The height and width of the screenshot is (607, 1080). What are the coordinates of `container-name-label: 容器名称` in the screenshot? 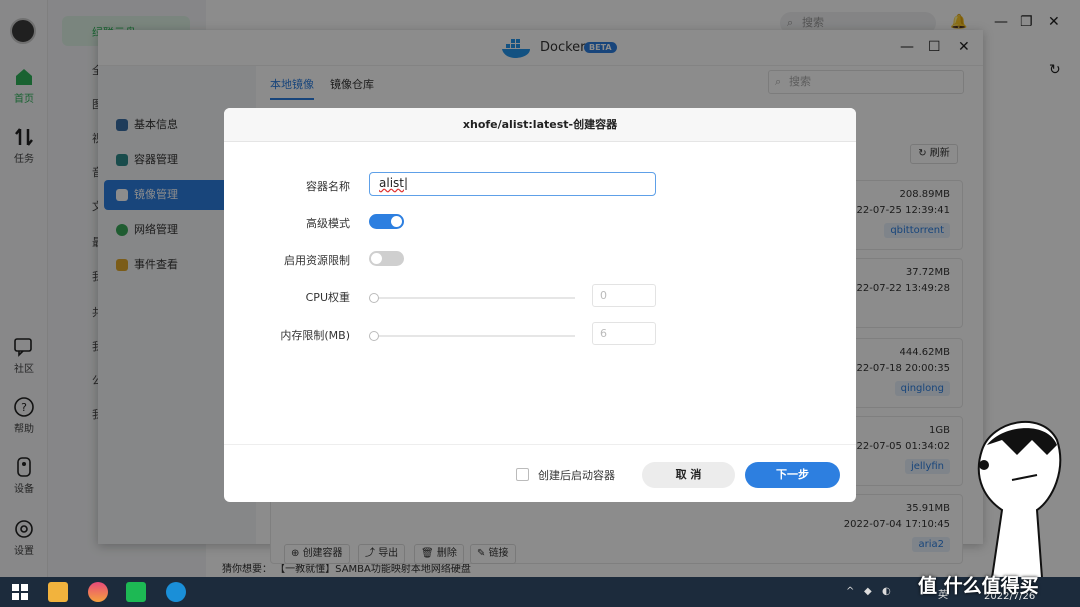 It's located at (328, 186).